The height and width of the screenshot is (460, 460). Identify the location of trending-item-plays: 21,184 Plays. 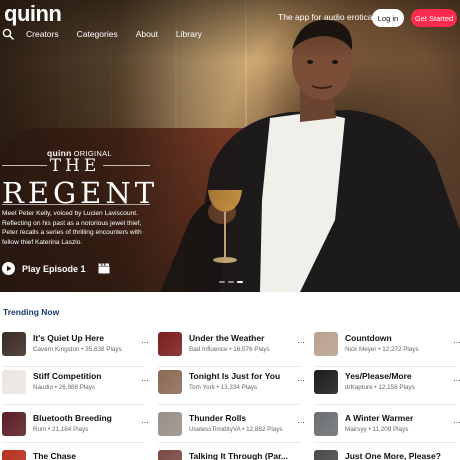
(70, 429).